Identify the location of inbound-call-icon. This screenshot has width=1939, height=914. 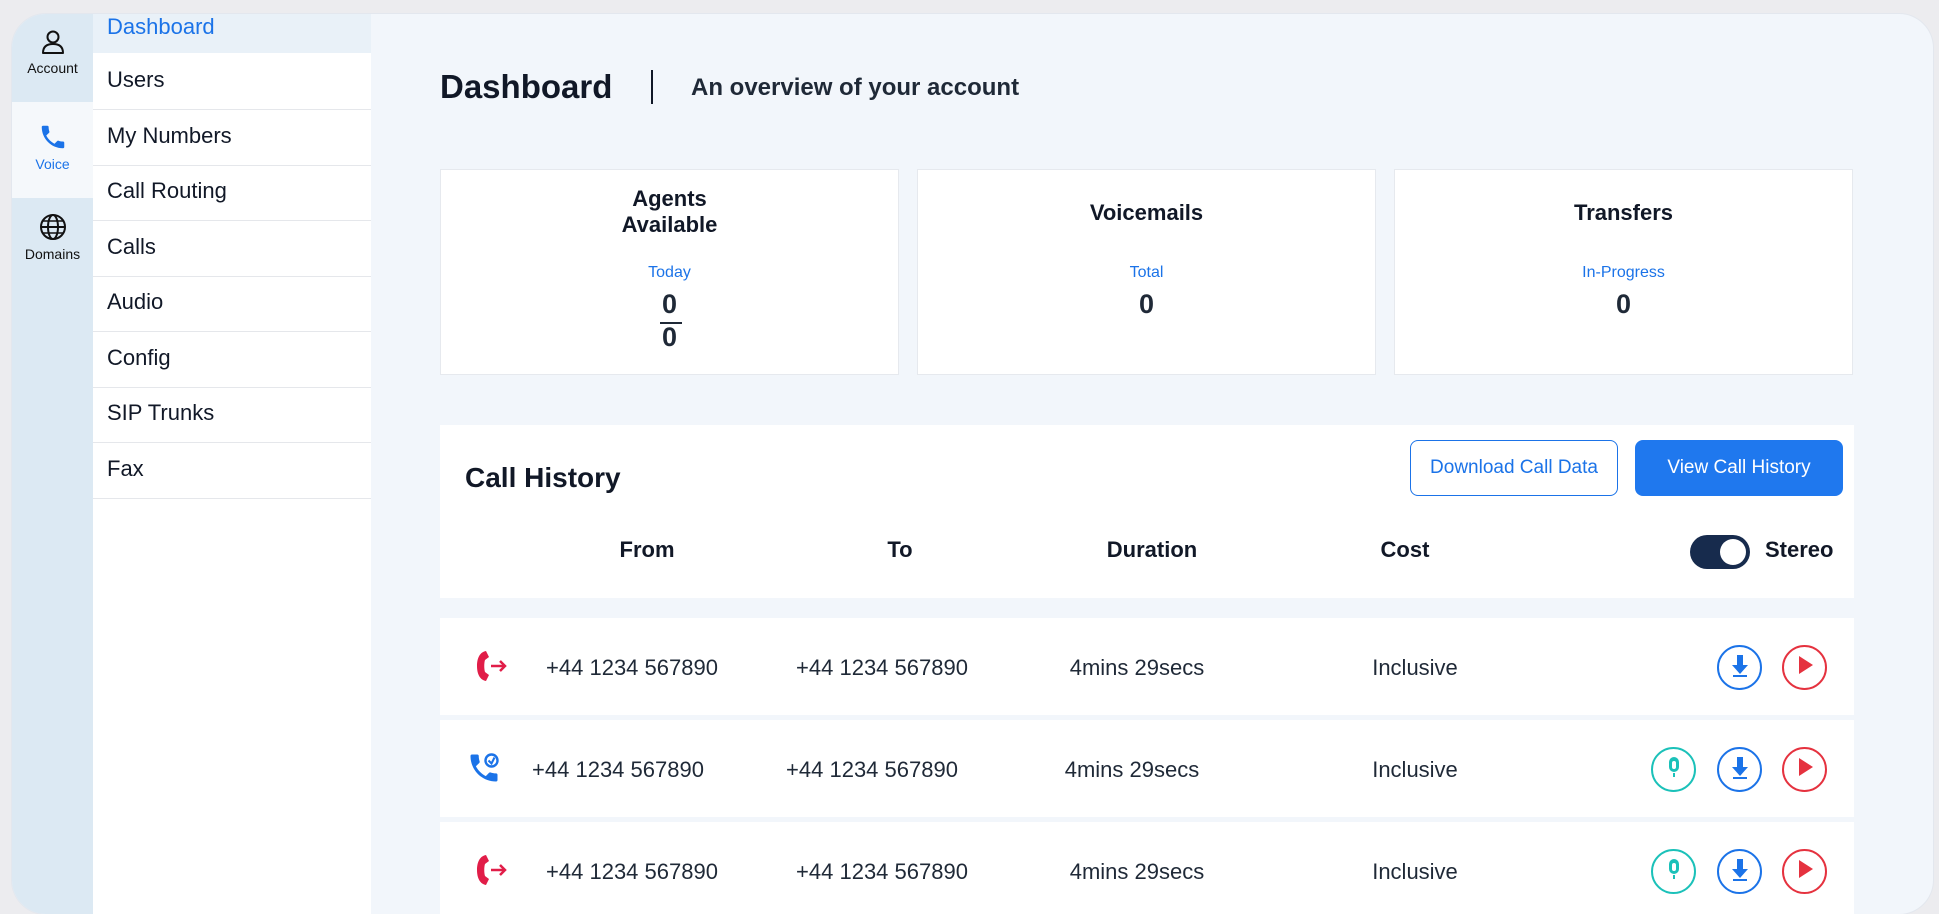
(484, 770).